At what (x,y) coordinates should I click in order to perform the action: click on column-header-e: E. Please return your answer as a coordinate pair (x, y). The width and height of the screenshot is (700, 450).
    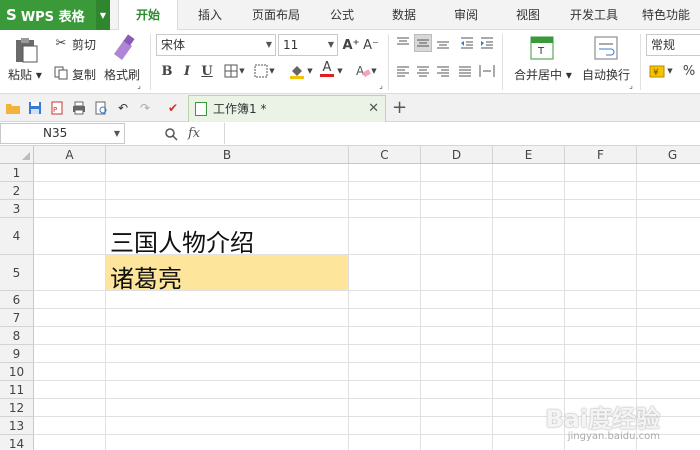
    Looking at the image, I should click on (529, 155).